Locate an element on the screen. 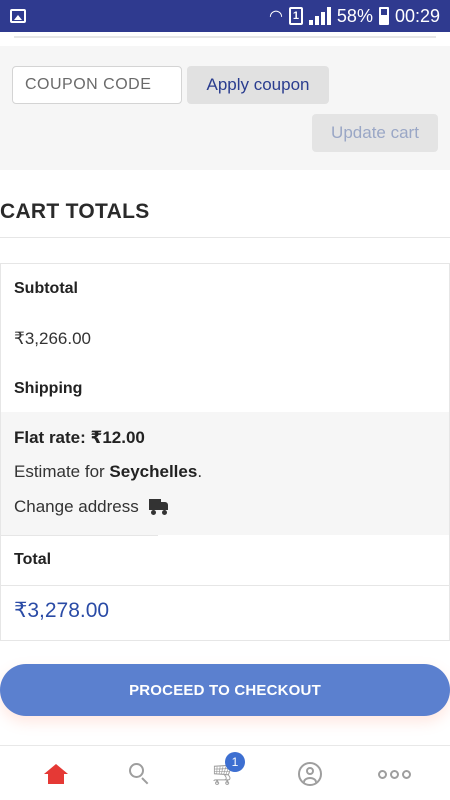 This screenshot has width=450, height=800. bottom-navigation: 🛒︎ 1 is located at coordinates (225, 772).